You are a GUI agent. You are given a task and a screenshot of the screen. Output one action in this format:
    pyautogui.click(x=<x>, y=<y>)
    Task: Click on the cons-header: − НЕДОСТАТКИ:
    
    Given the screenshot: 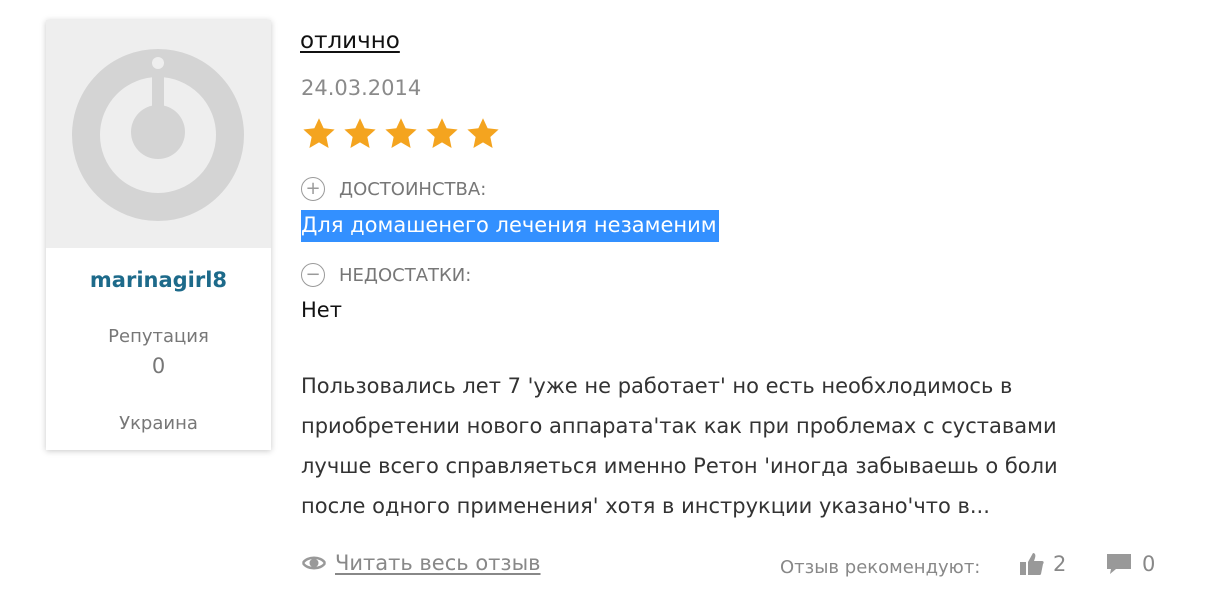 What is the action you would take?
    pyautogui.click(x=386, y=275)
    